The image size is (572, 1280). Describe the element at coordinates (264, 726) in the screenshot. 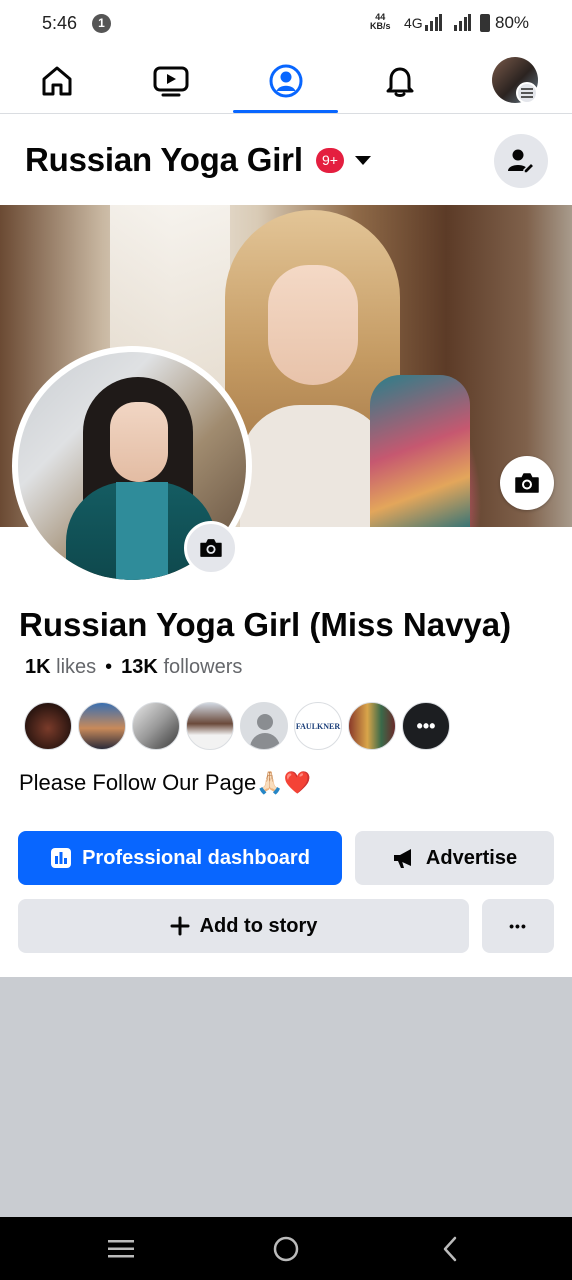

I see `follower-avatar-default` at that location.